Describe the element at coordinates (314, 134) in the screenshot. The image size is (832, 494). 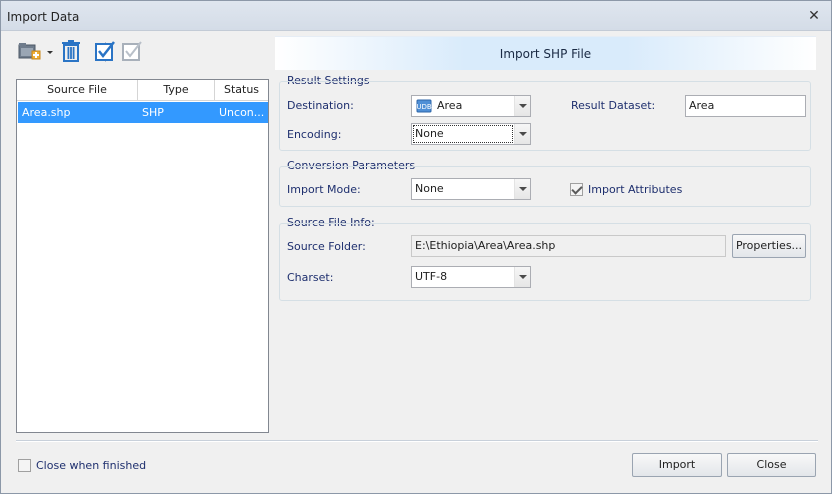
I see `encoding-label: Encoding:` at that location.